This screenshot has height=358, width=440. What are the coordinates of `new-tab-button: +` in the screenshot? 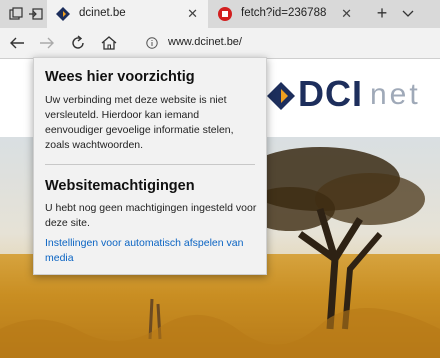 It's located at (382, 13).